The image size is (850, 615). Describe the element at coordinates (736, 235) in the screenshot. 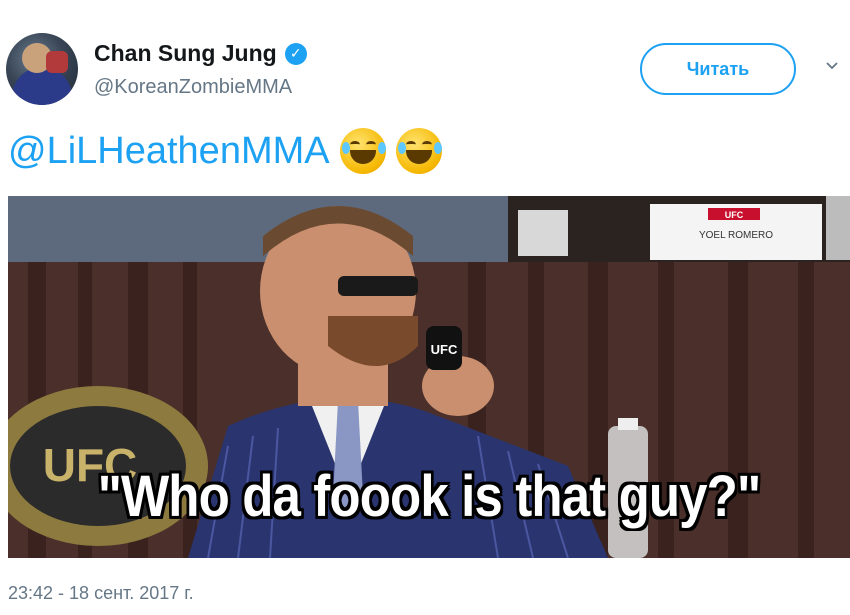

I see `nameplate-name: YOEL ROMERO` at that location.